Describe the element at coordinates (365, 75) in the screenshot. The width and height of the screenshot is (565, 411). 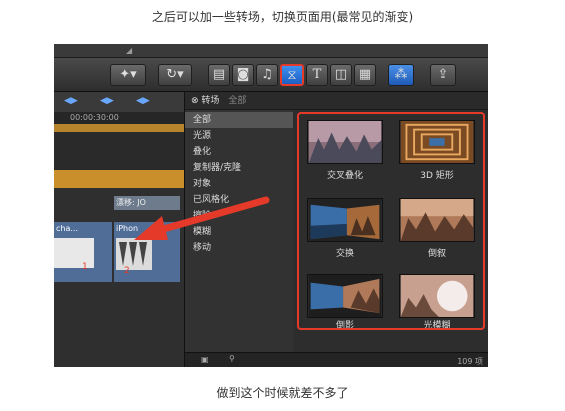
I see `theme-icon: ▦` at that location.